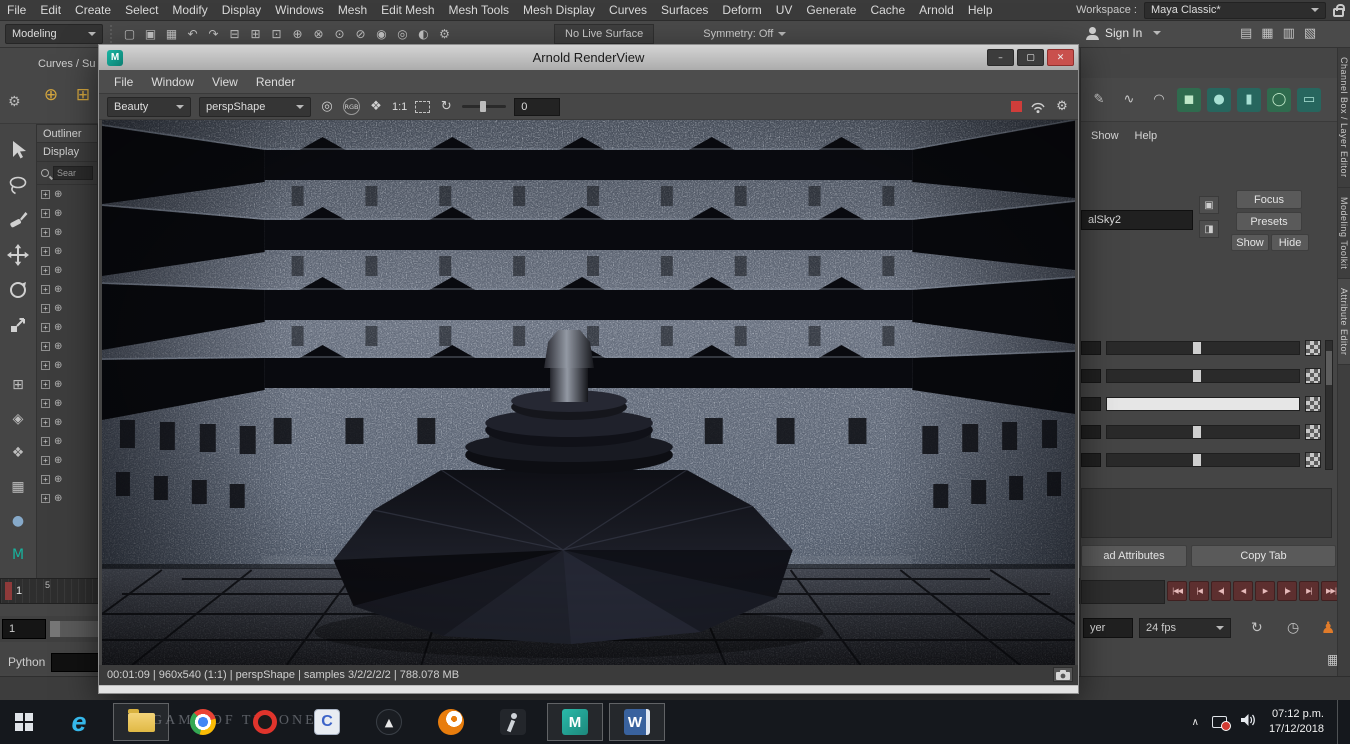 Image resolution: width=1350 pixels, height=744 pixels. What do you see at coordinates (936, 10) in the screenshot?
I see `maya-menu-item: Arnold` at bounding box center [936, 10].